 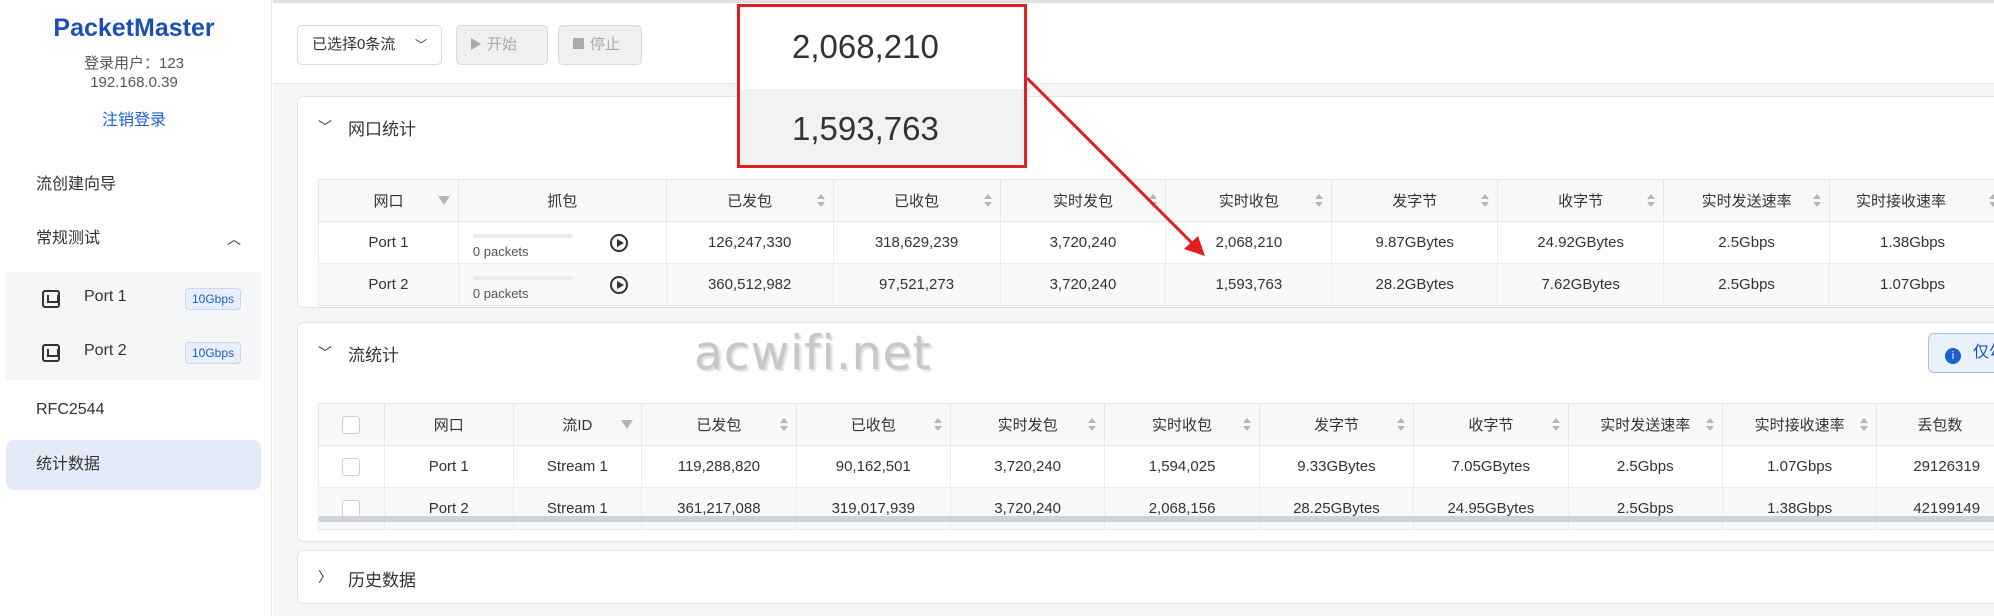 What do you see at coordinates (134, 82) in the screenshot?
I see `ip-address: 192.168.0.39` at bounding box center [134, 82].